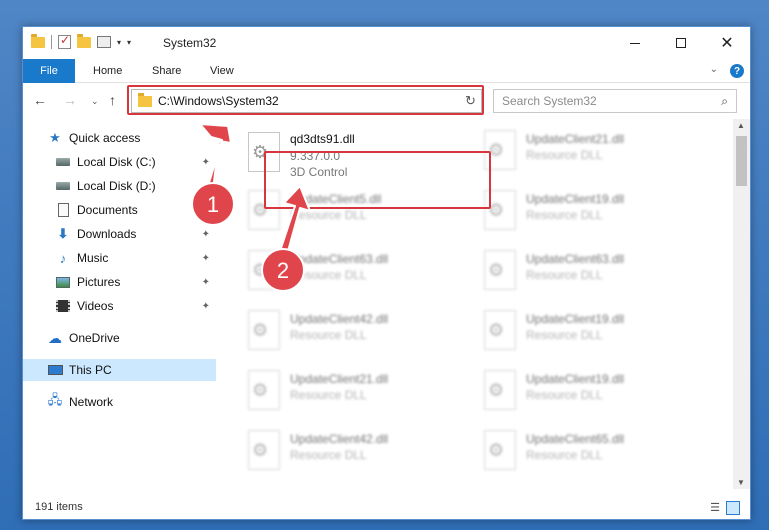  I want to click on annotation-1-label: 1, so click(213, 204).